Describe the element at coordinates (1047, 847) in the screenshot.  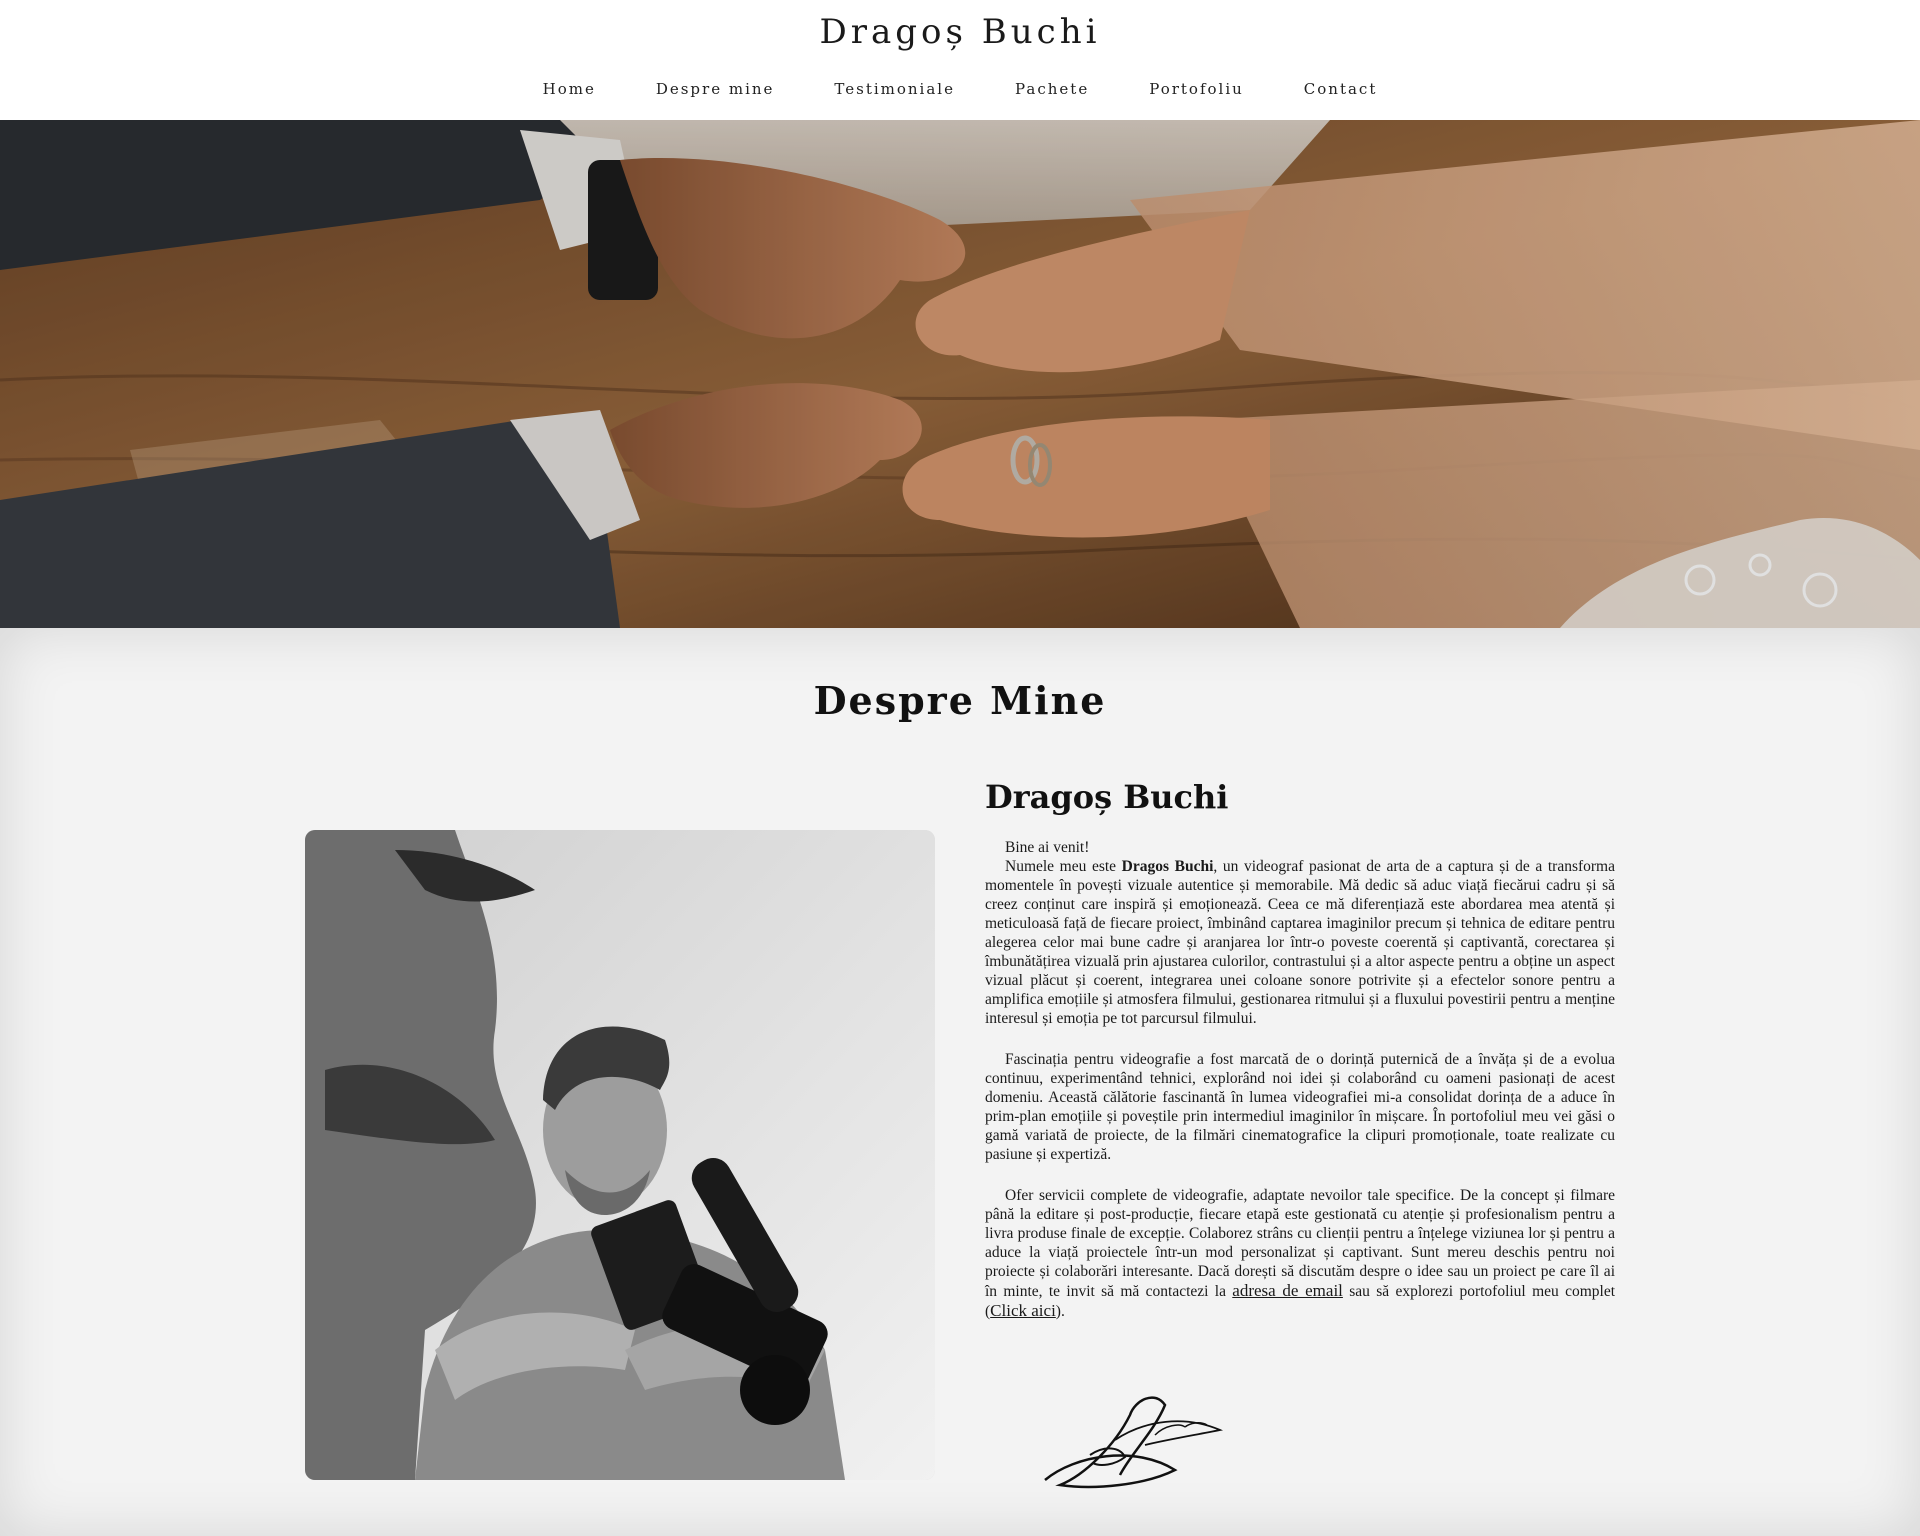
I see `bio-greeting: Bine ai venit!` at that location.